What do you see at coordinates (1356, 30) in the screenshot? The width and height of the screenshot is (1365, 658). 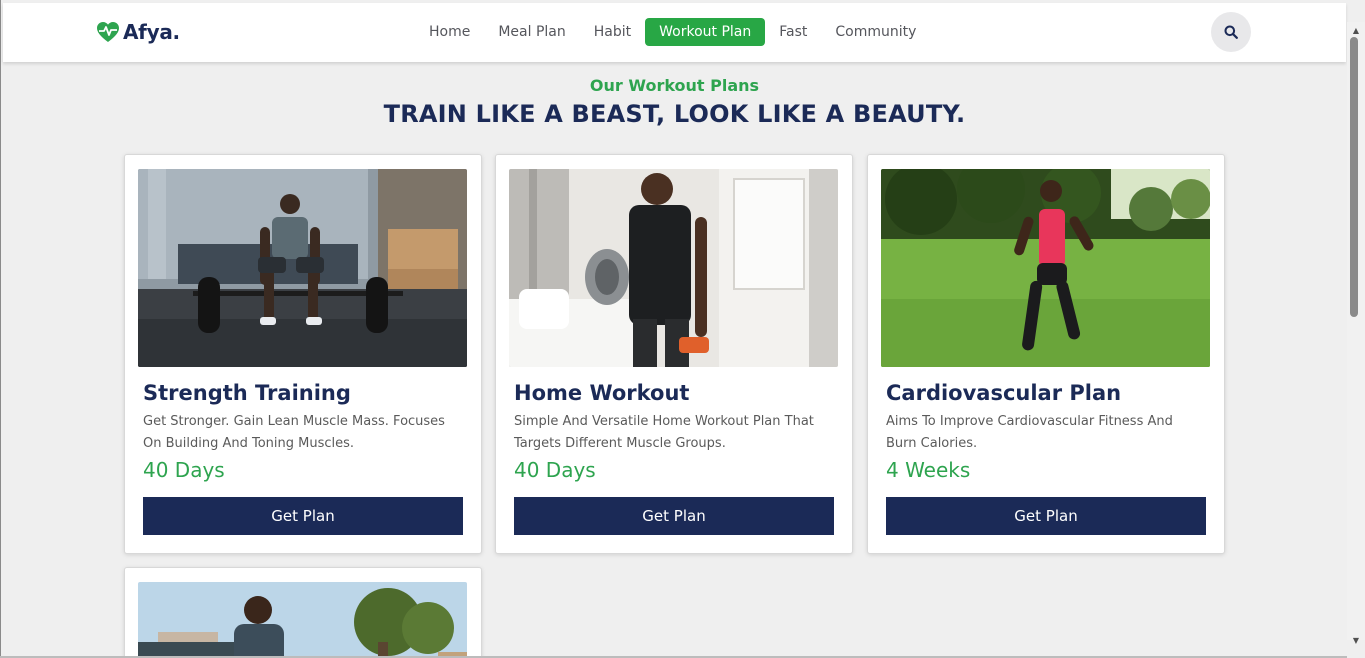 I see `scroll-up-arrow-icon: ▲` at bounding box center [1356, 30].